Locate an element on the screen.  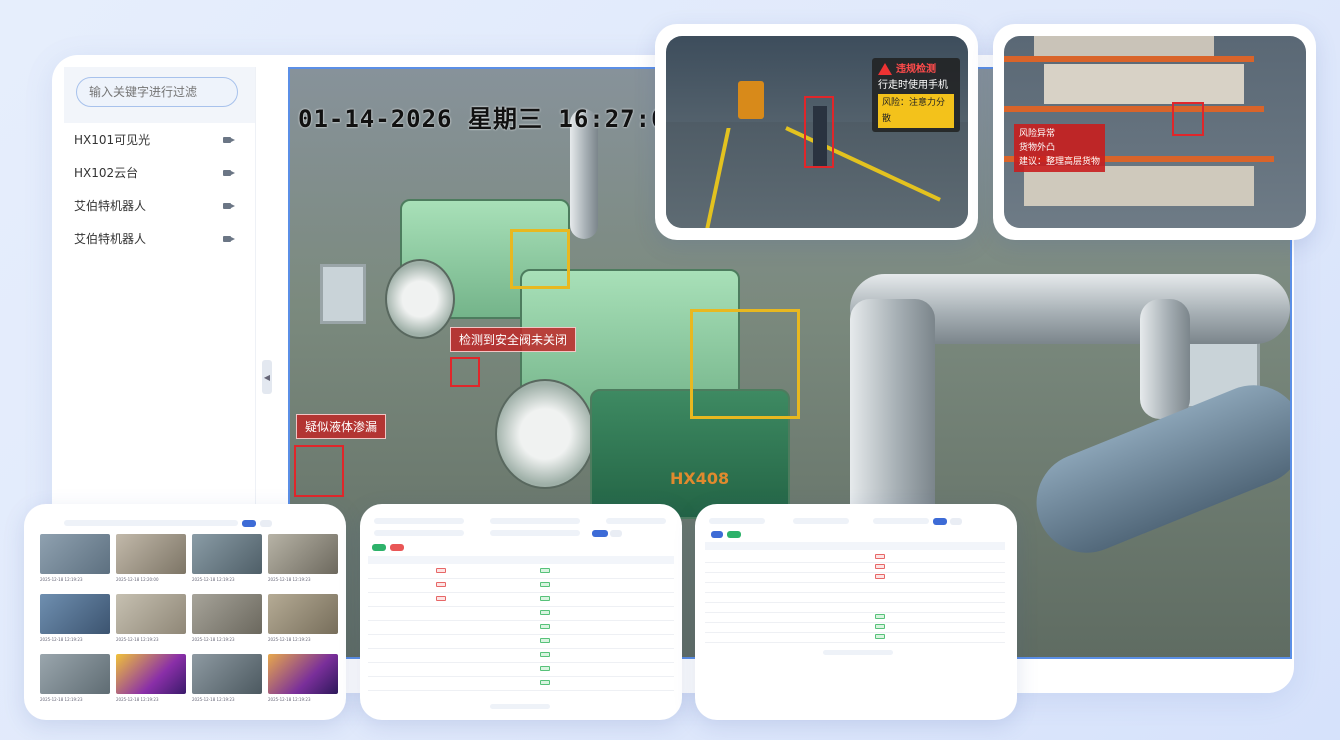
violation-tag-title: 违规检测 is located at coordinates (916, 69).